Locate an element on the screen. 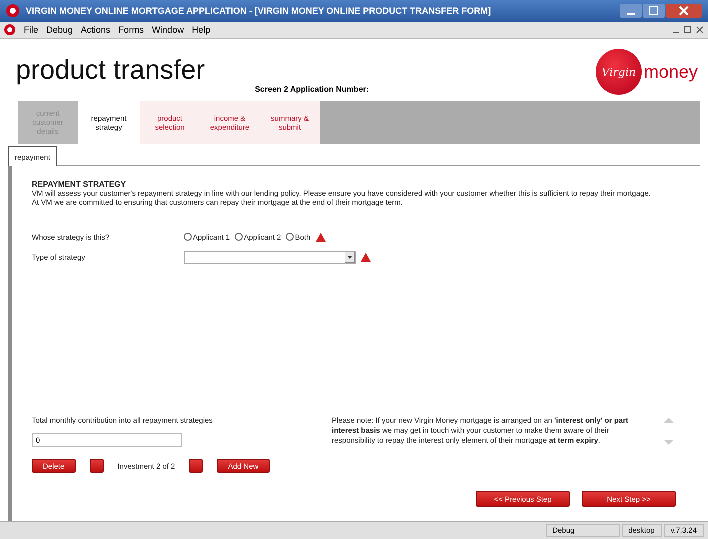 This screenshot has width=708, height=539. previous-record-button is located at coordinates (97, 466).